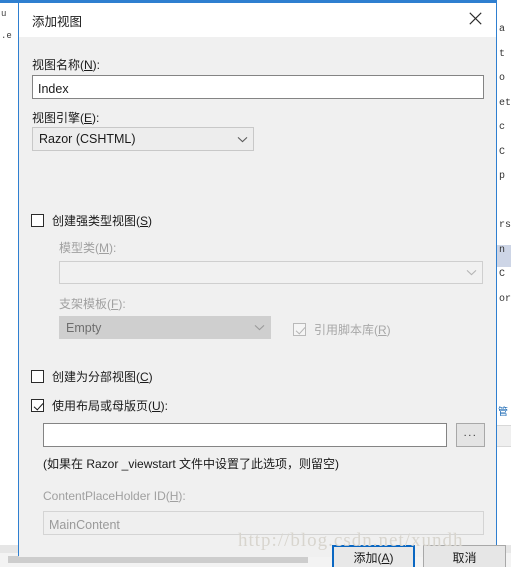 The width and height of the screenshot is (511, 567). What do you see at coordinates (66, 65) in the screenshot?
I see `view-name-label: 视图名称(N):` at bounding box center [66, 65].